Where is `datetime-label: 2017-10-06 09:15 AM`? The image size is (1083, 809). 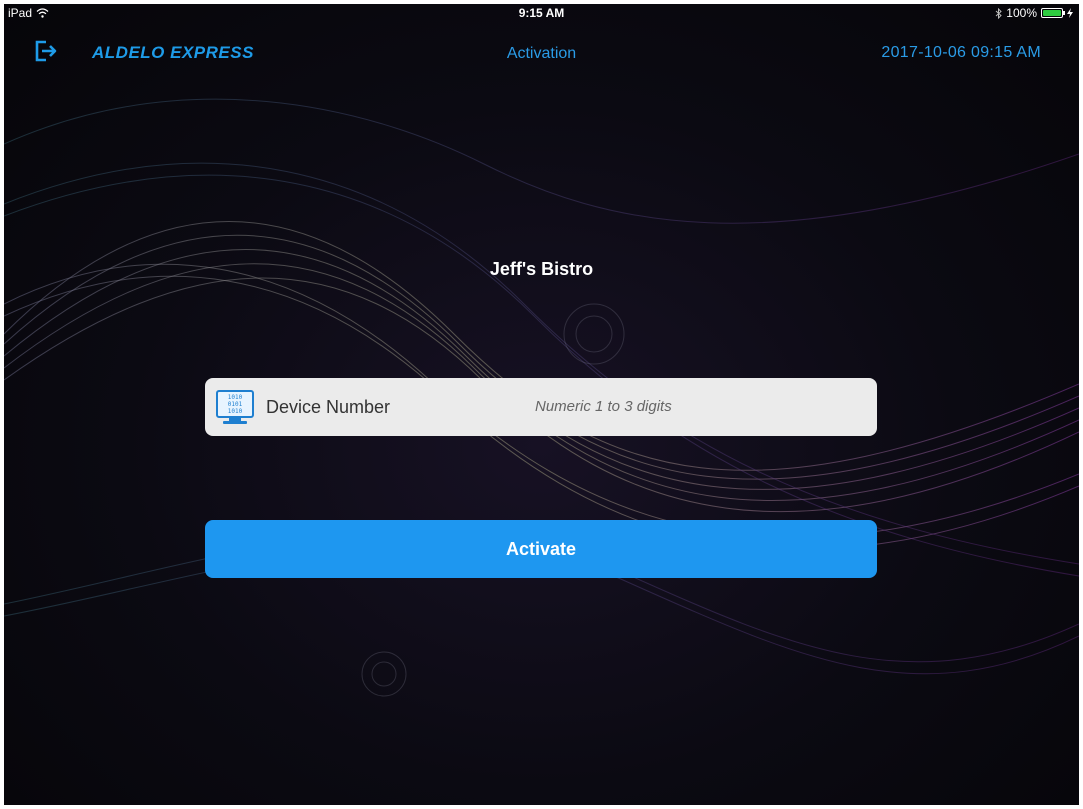
datetime-label: 2017-10-06 09:15 AM is located at coordinates (961, 52).